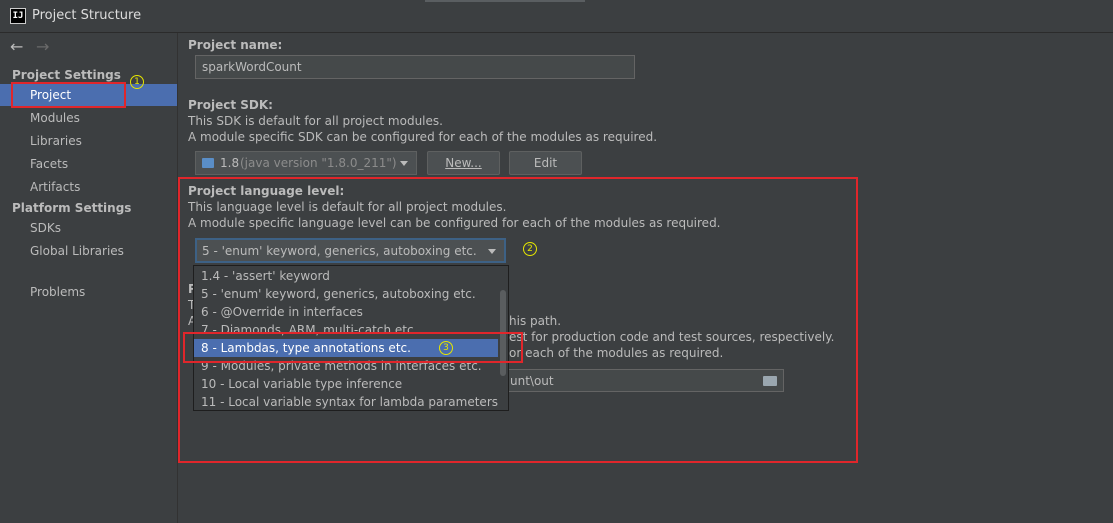  What do you see at coordinates (42, 46) in the screenshot?
I see `arrow-right-icon: →` at bounding box center [42, 46].